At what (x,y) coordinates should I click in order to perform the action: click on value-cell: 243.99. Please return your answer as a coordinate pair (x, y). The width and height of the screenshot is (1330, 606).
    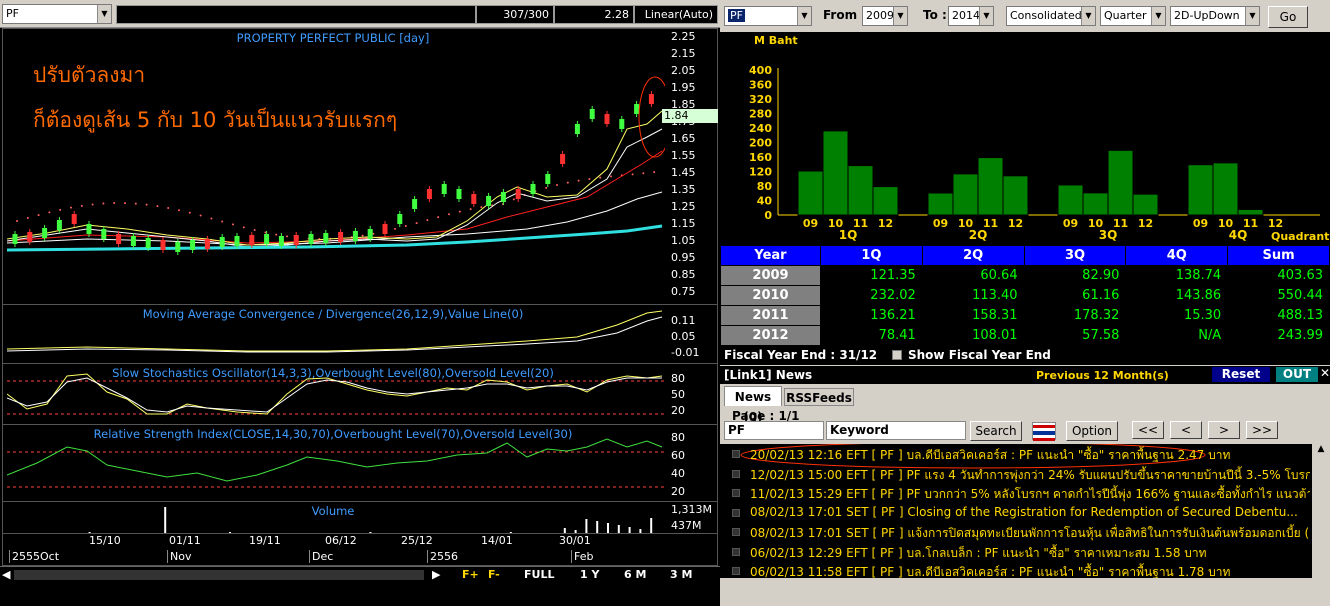
    Looking at the image, I should click on (1278, 335).